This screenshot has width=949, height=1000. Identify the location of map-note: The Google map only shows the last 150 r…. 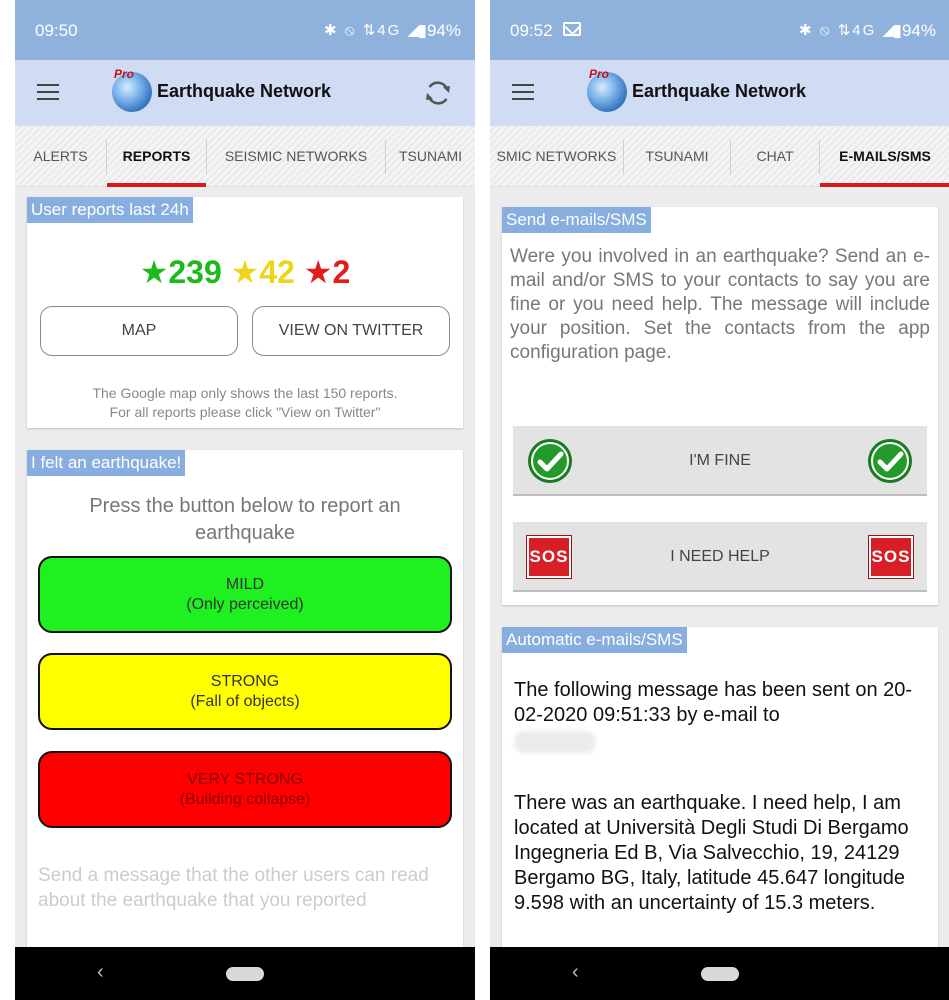
(245, 403).